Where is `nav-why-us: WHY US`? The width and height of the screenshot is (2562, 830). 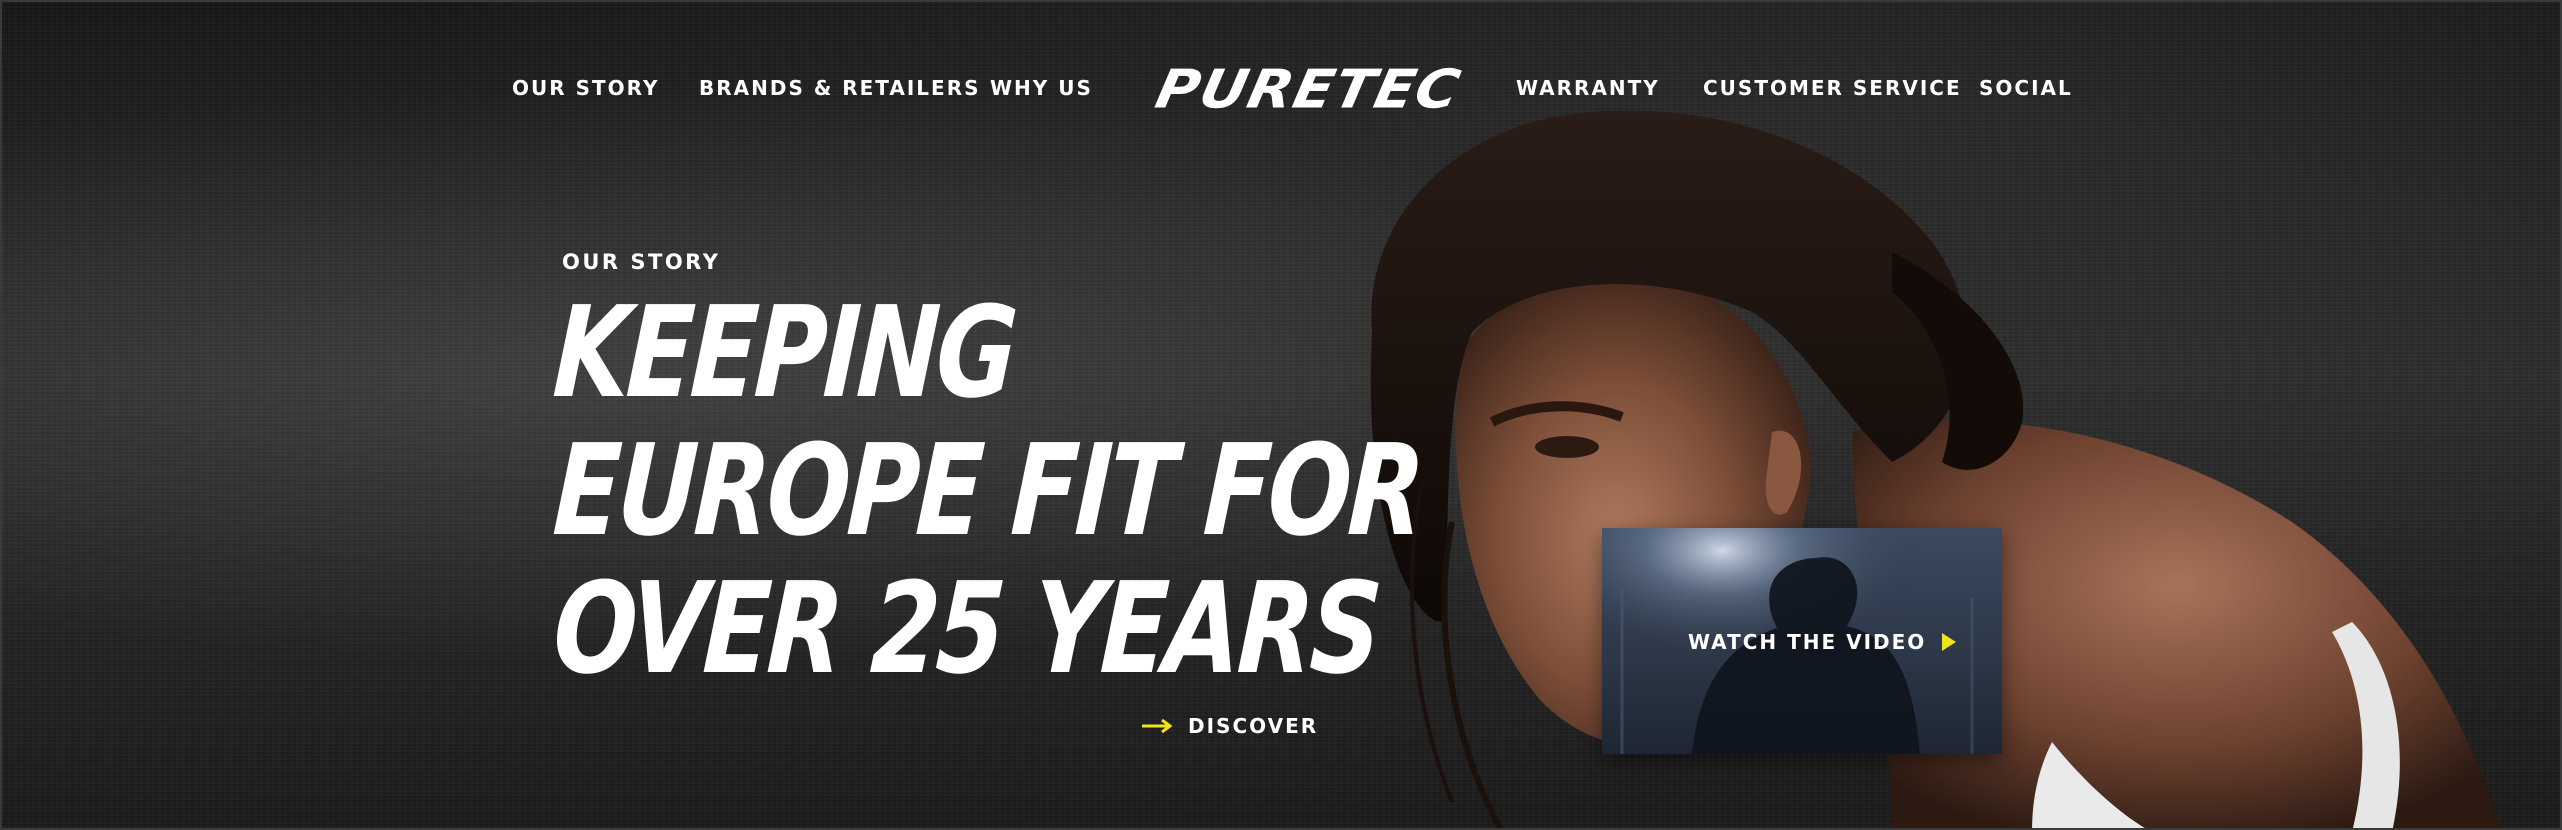
nav-why-us: WHY US is located at coordinates (1041, 88).